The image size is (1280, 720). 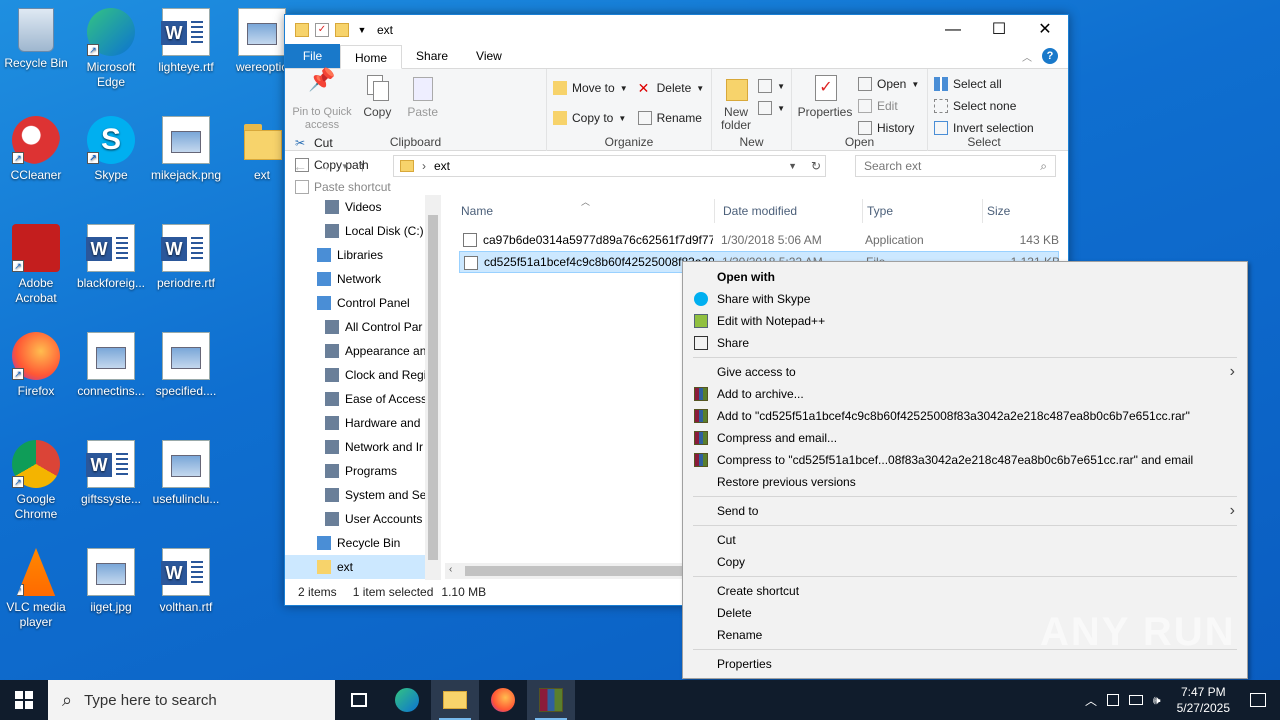 What do you see at coordinates (771, 108) in the screenshot?
I see `easy-access-button: ▼` at bounding box center [771, 108].